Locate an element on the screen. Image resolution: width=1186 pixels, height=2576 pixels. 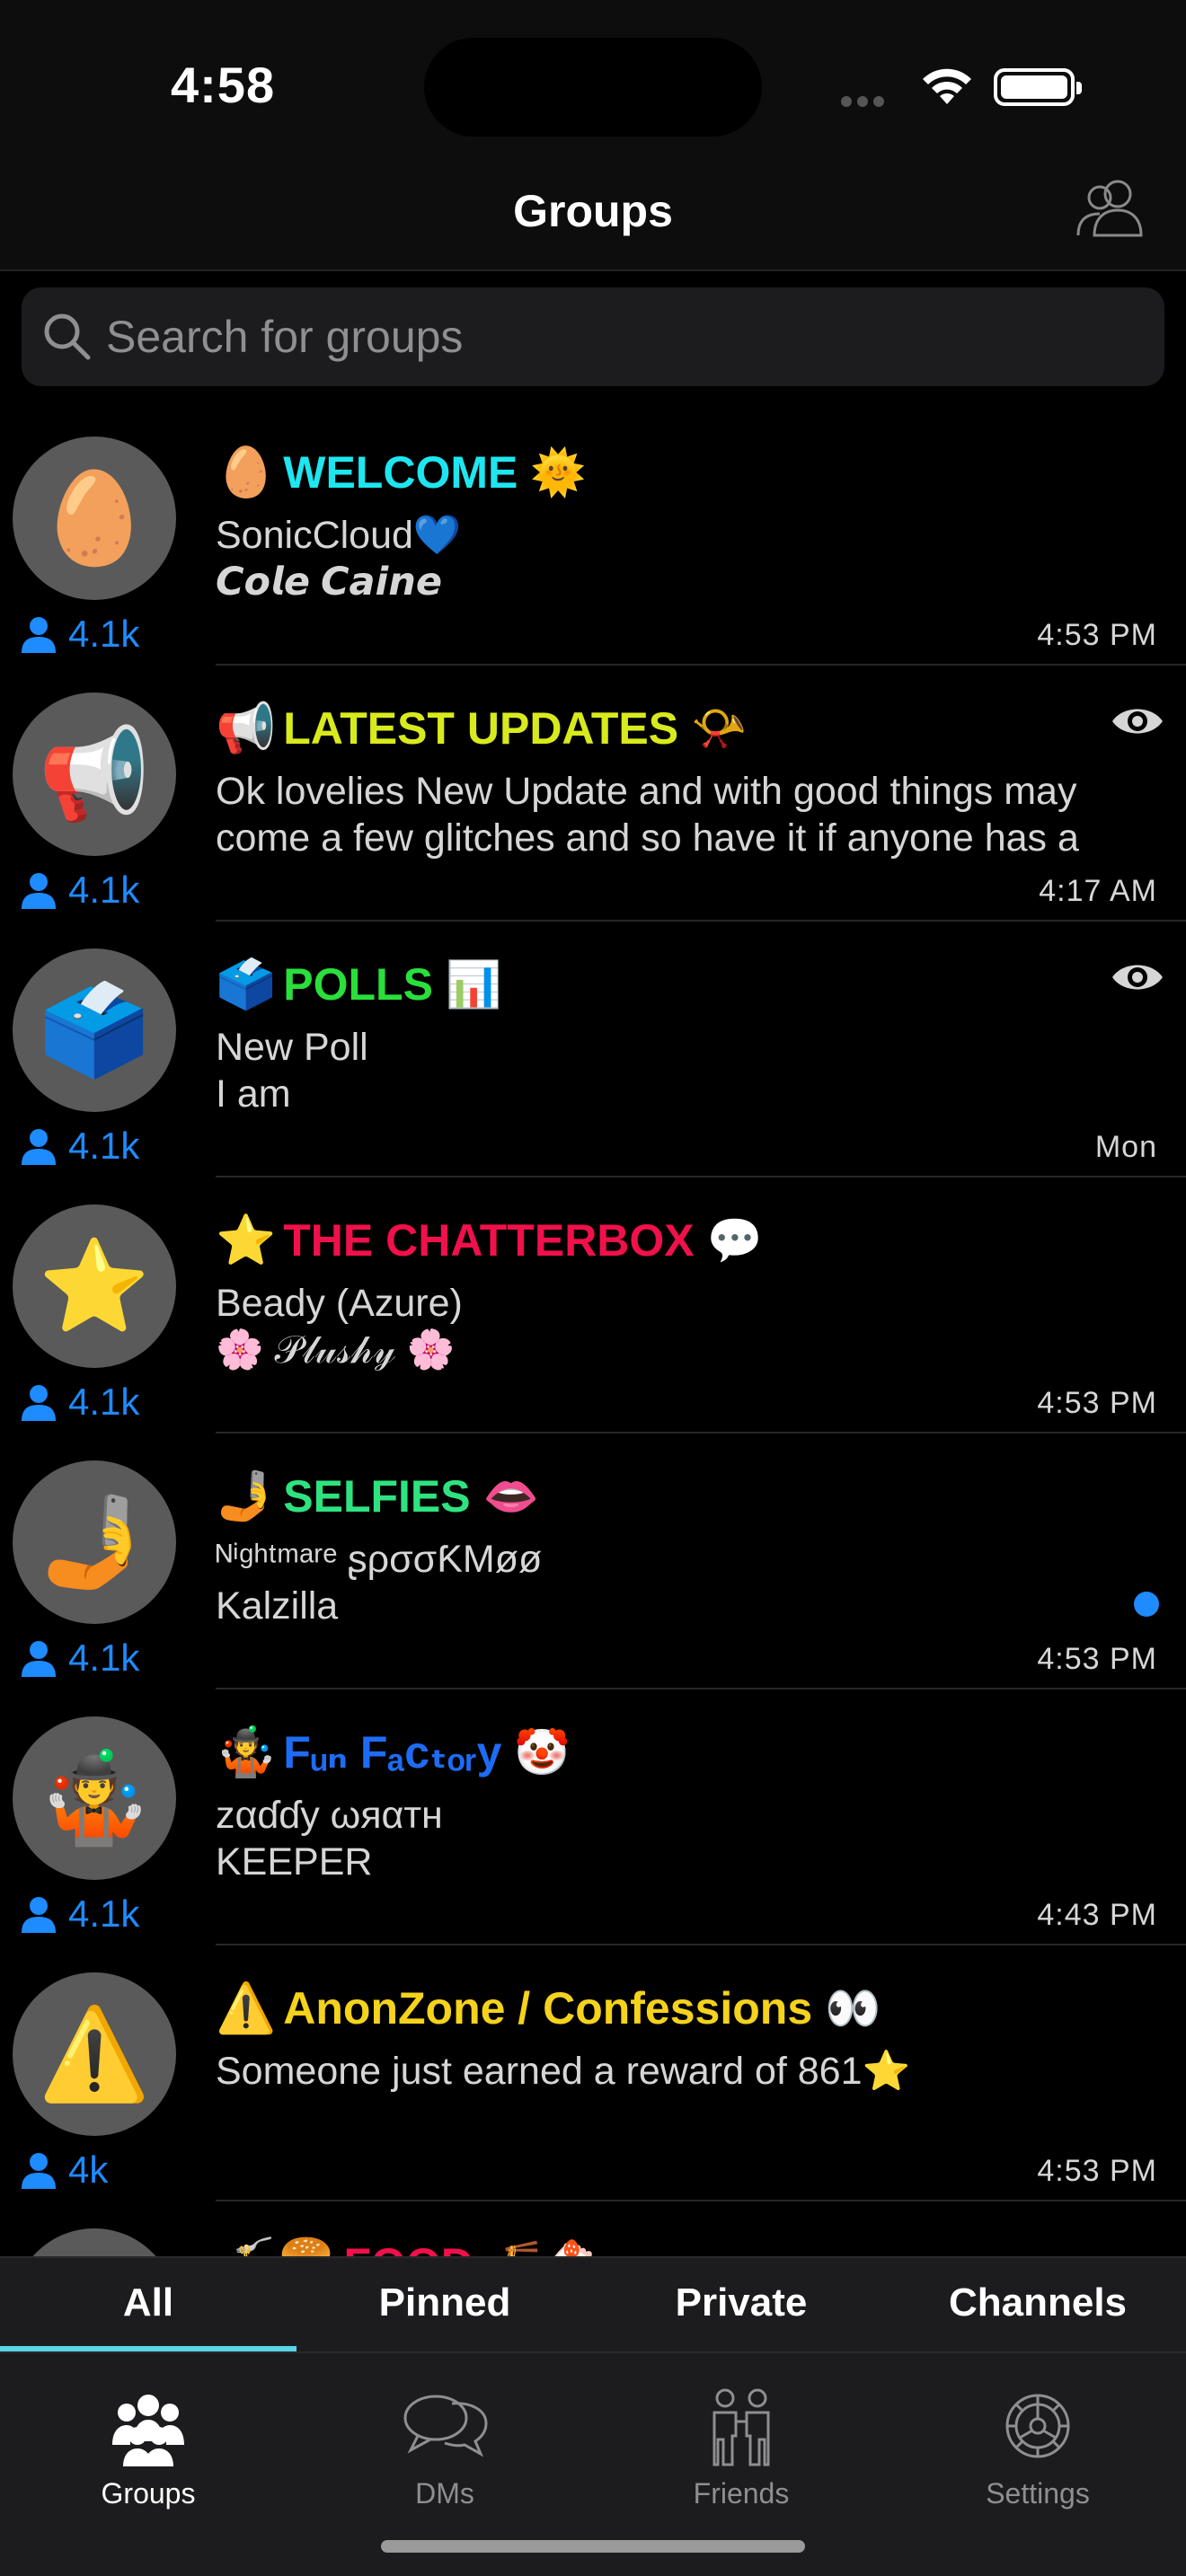
group-title-suffix: 🍜🍰 is located at coordinates (542, 2247).